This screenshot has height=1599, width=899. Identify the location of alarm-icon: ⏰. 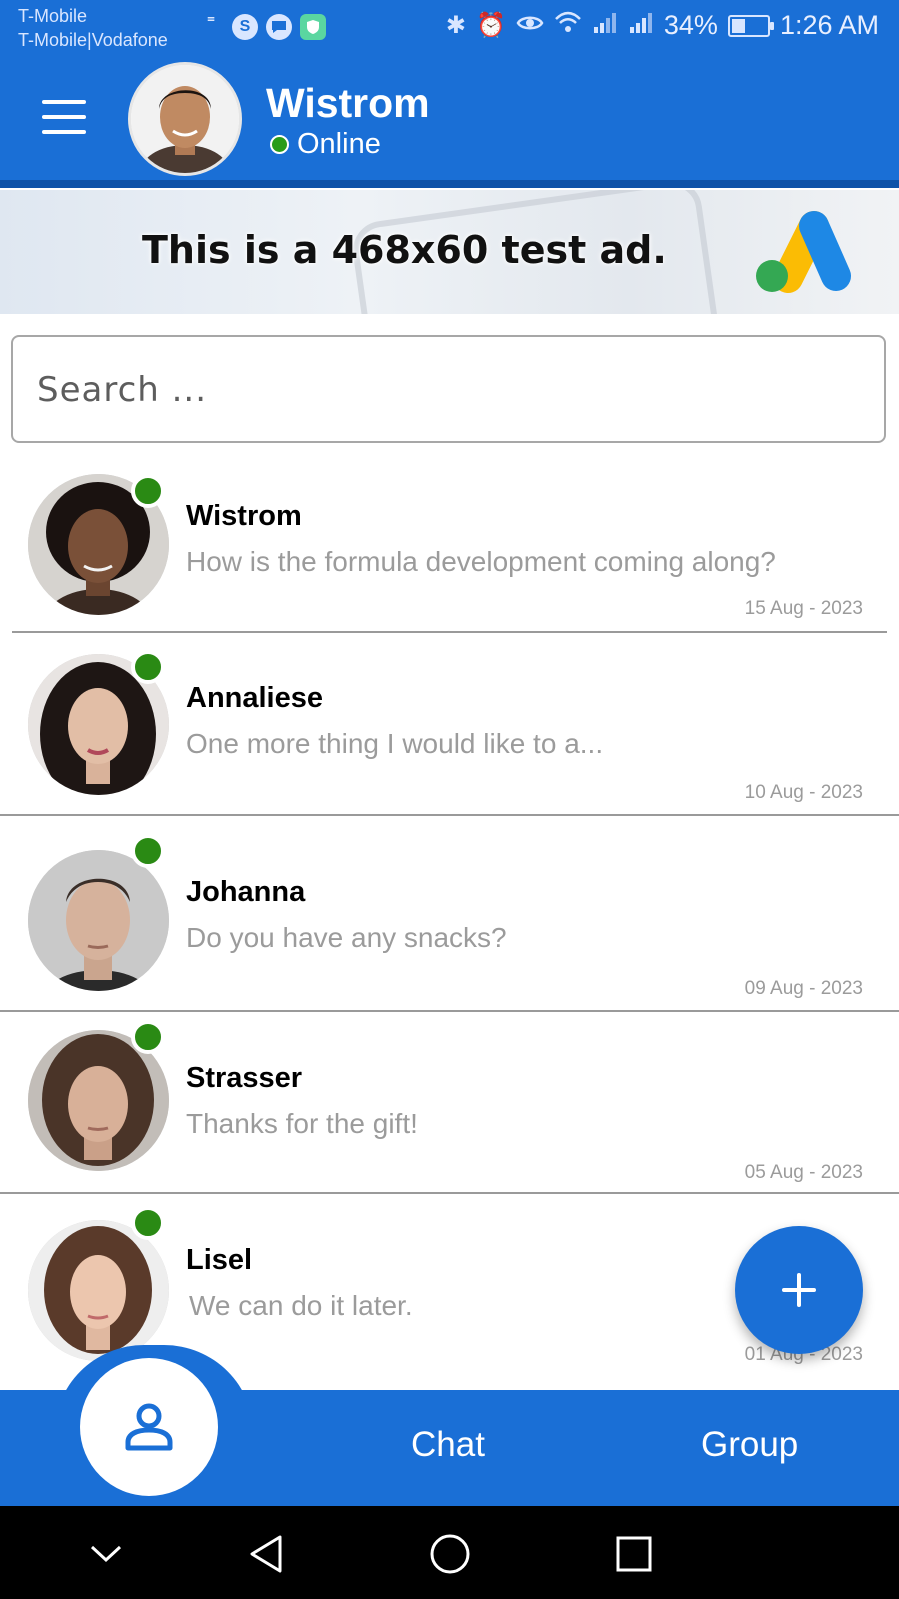
(491, 25).